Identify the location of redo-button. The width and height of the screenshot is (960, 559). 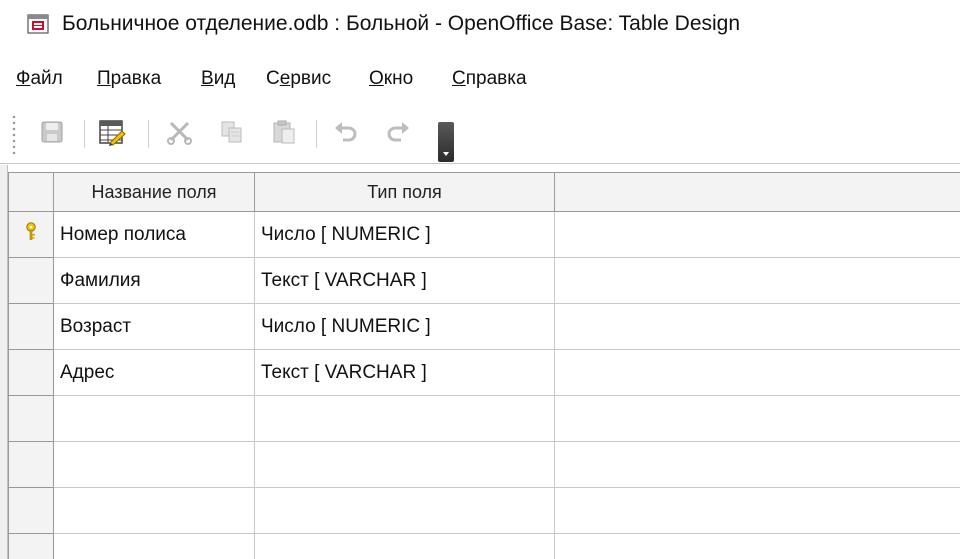
(398, 134).